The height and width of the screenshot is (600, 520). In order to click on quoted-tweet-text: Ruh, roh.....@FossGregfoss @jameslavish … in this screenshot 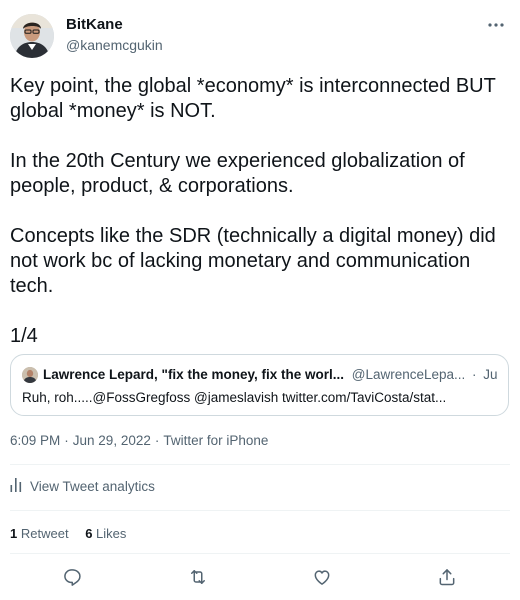, I will do `click(234, 397)`.